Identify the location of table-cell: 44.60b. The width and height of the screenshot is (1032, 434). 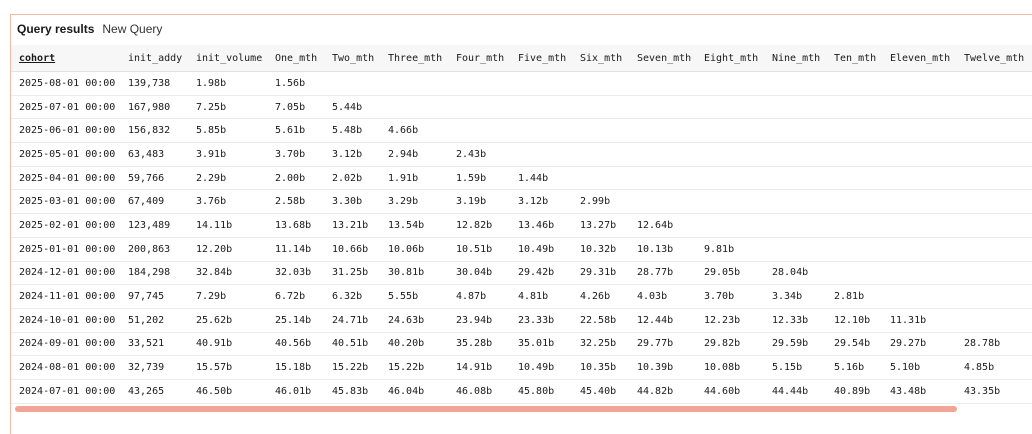
(730, 391).